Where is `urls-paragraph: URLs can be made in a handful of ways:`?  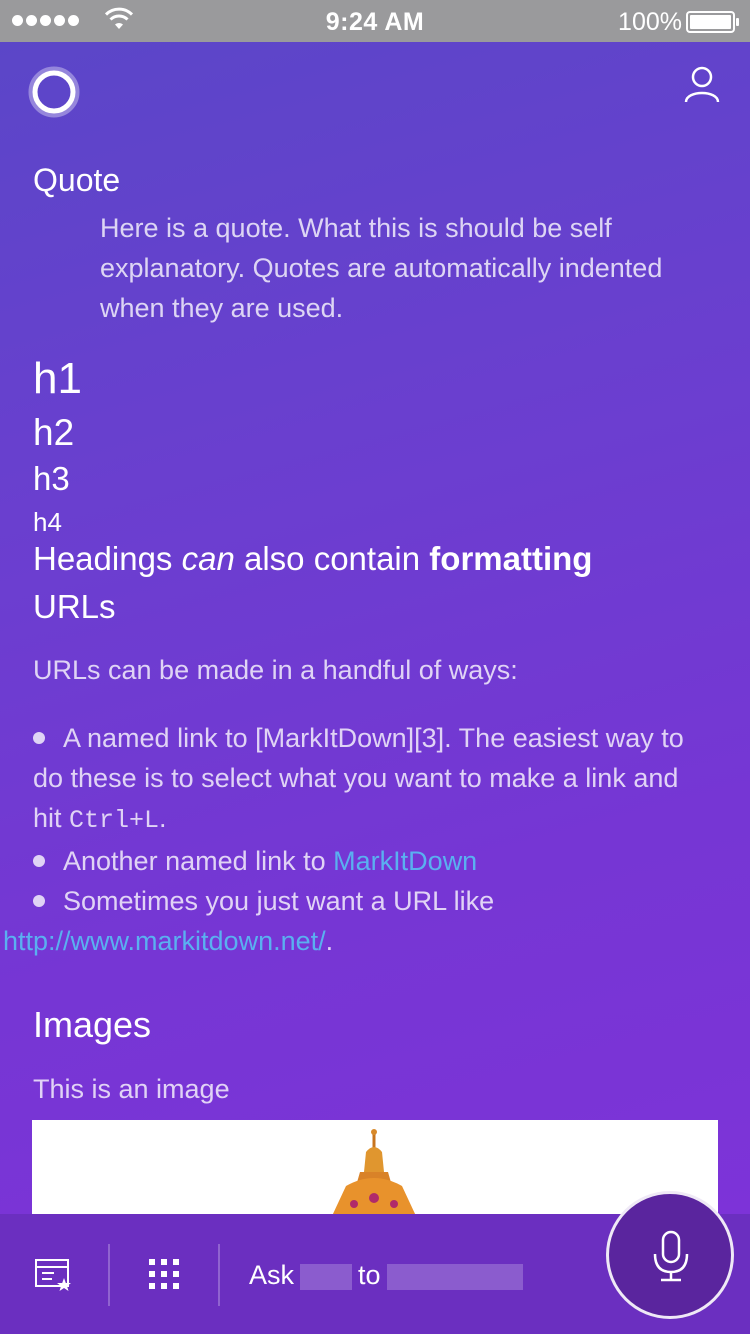
urls-paragraph: URLs can be made in a handful of ways: is located at coordinates (275, 670).